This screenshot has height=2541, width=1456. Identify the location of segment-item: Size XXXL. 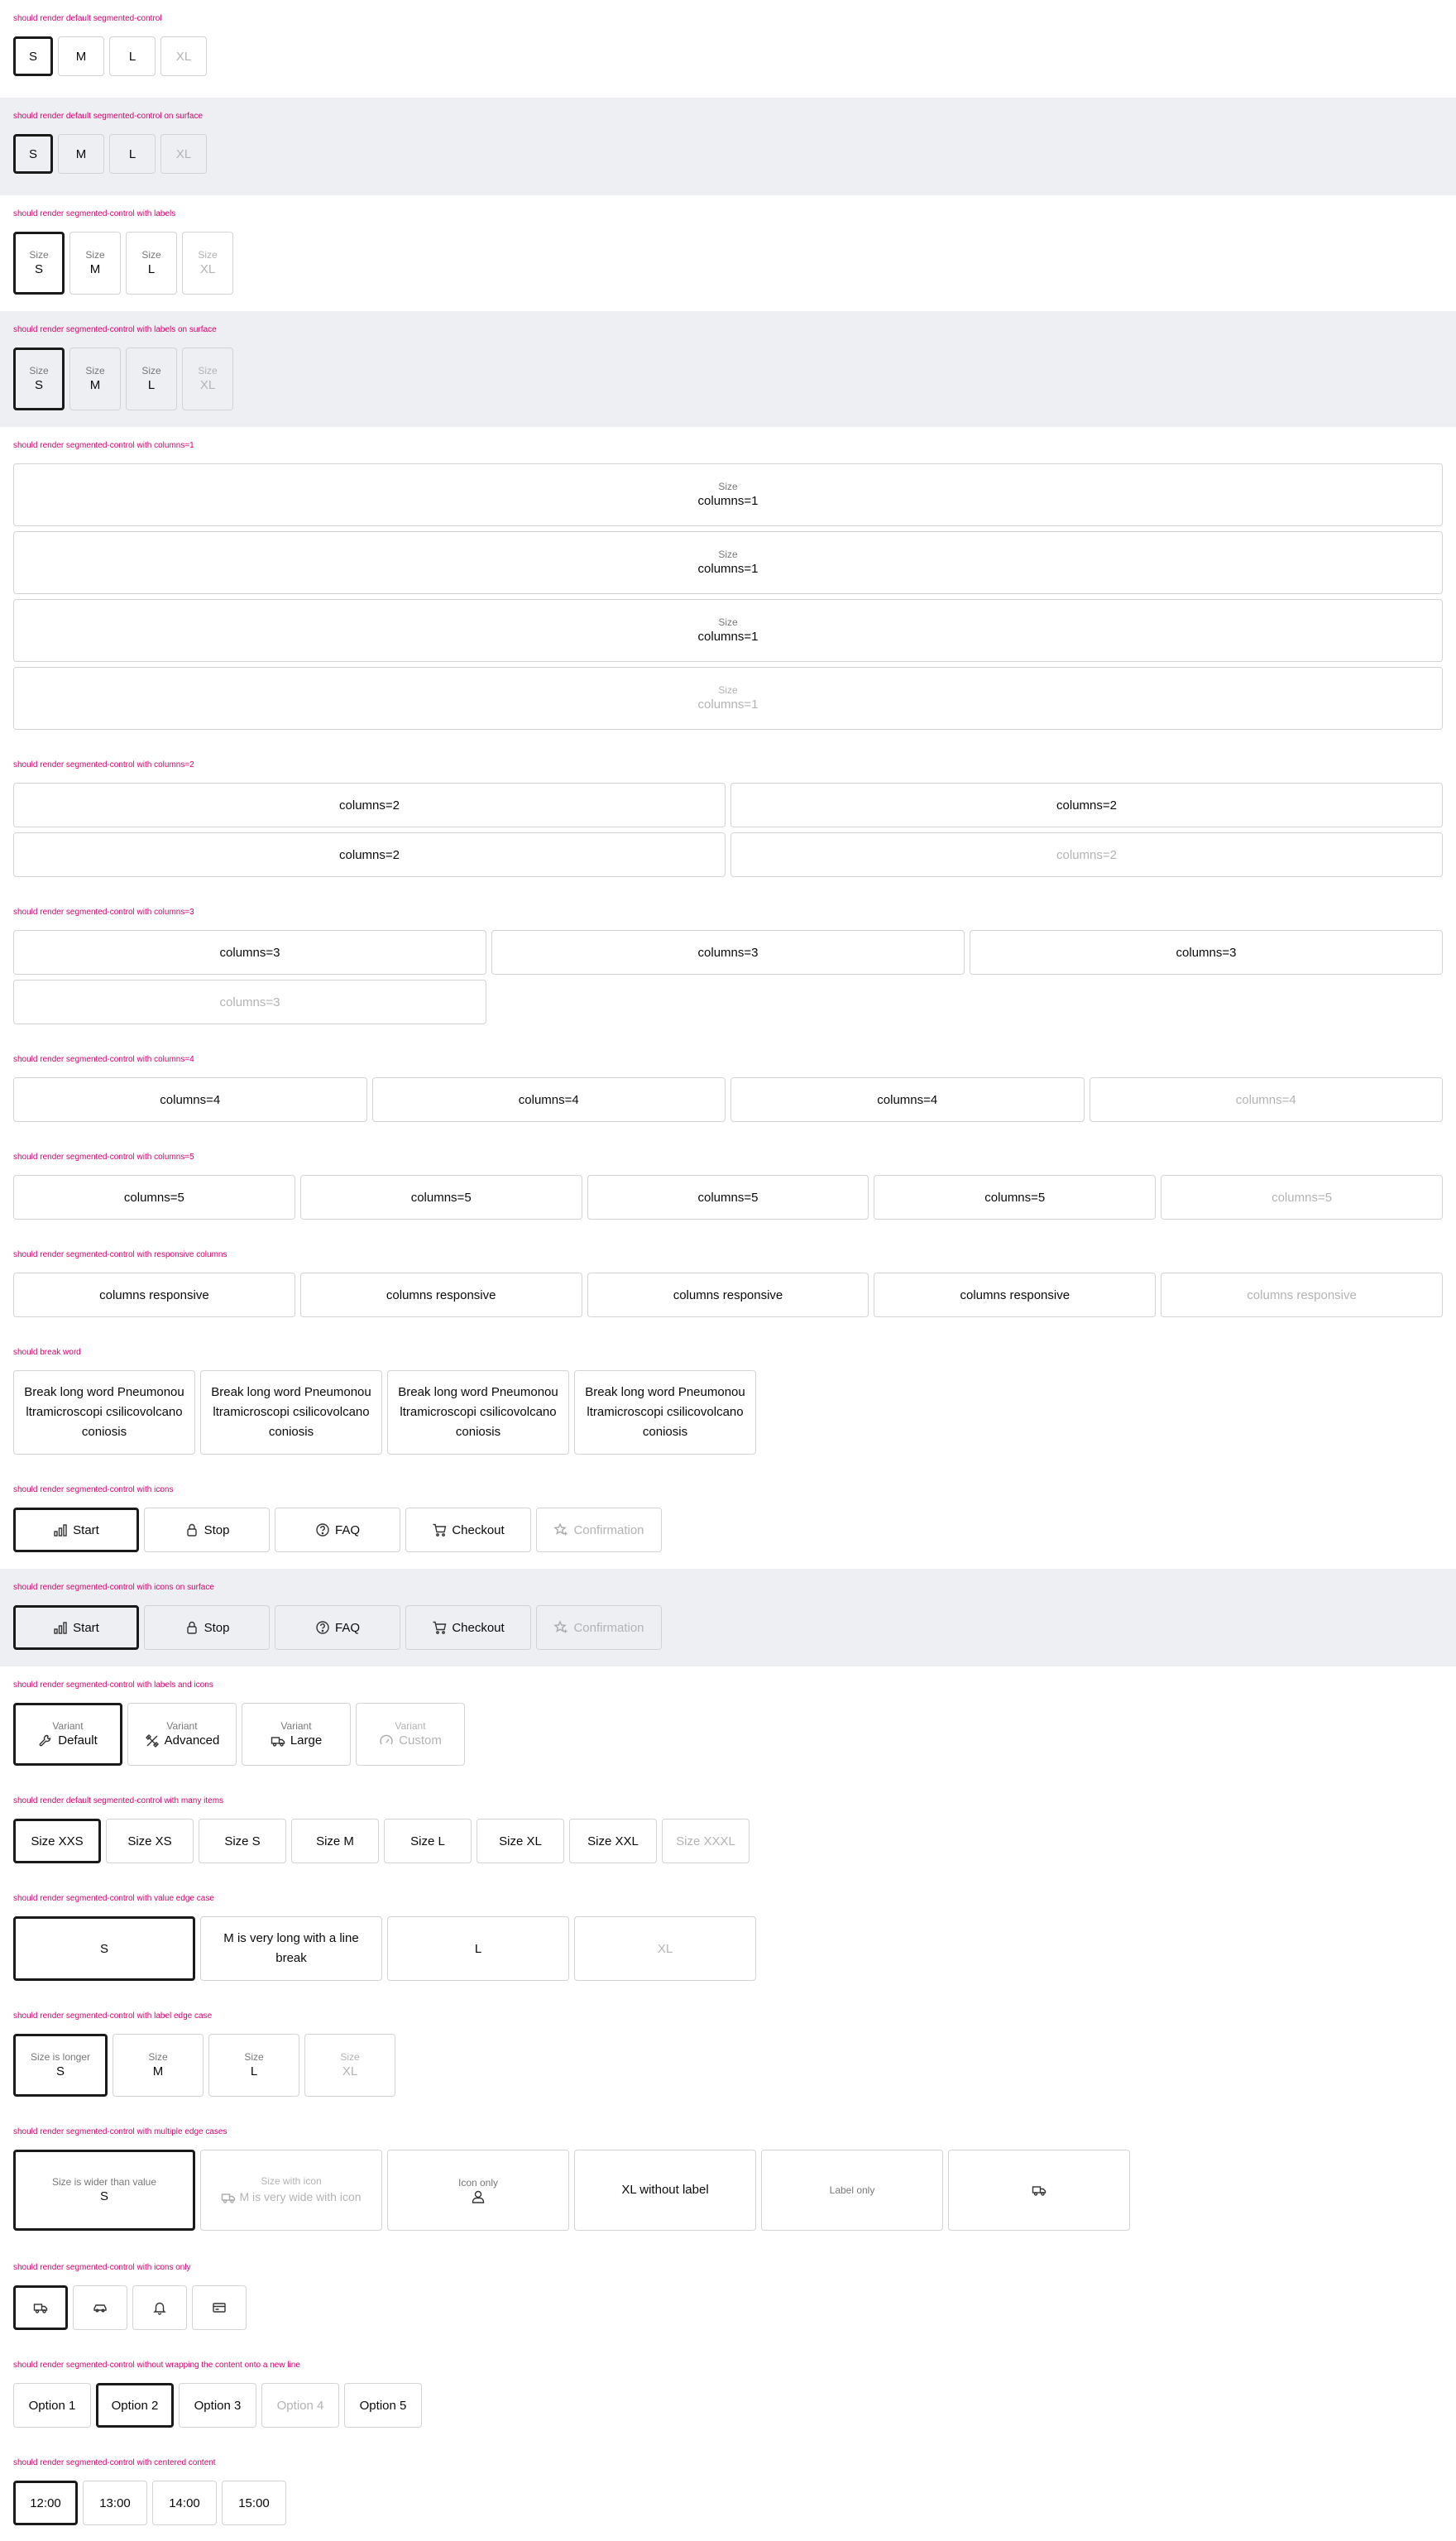
(706, 1841).